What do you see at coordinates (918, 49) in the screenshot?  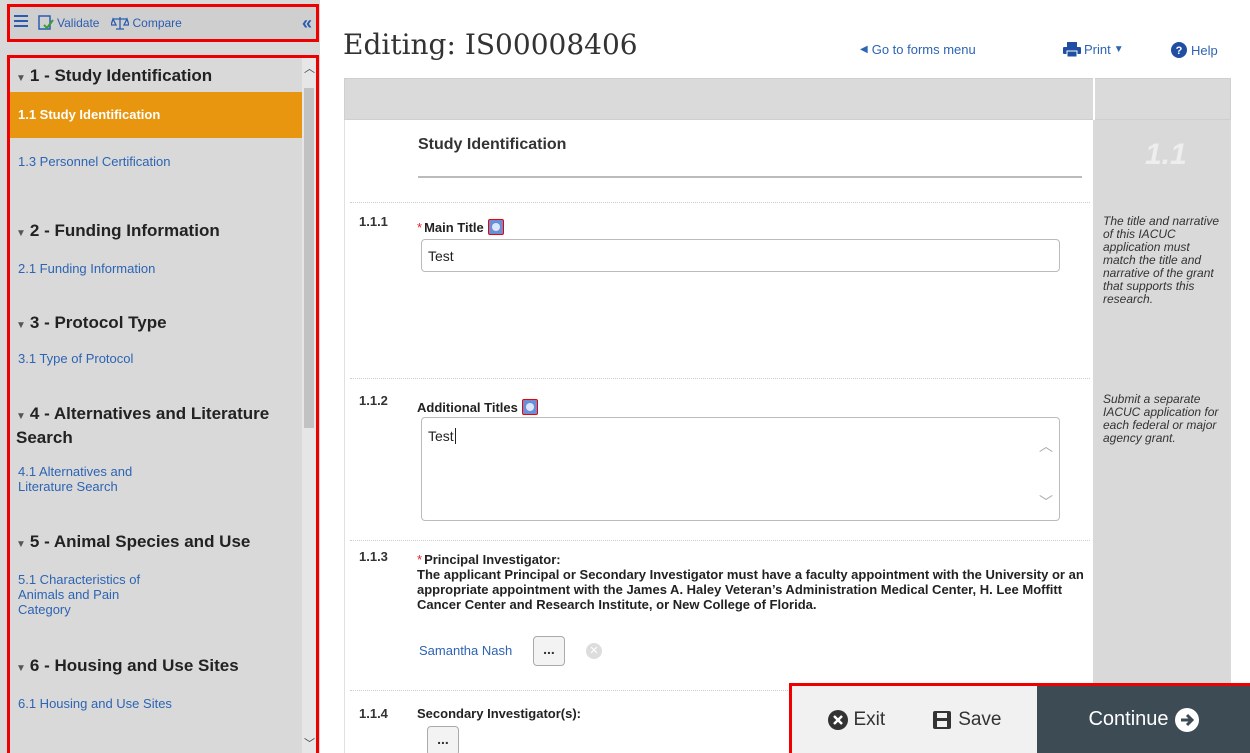 I see `go-to-forms-link: ◀ Go to forms menu` at bounding box center [918, 49].